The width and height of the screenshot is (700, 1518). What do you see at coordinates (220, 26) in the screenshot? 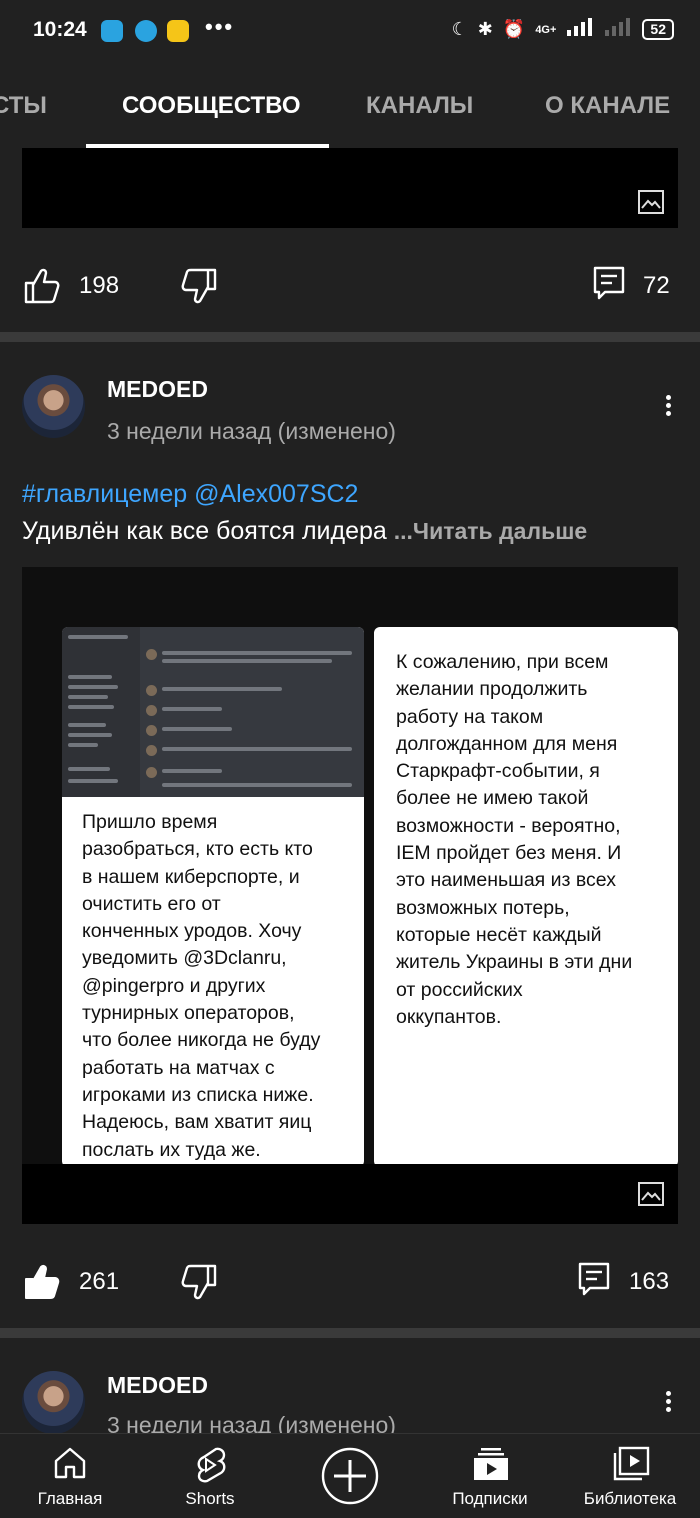
I see `more-notifications-icon: •••` at bounding box center [220, 26].